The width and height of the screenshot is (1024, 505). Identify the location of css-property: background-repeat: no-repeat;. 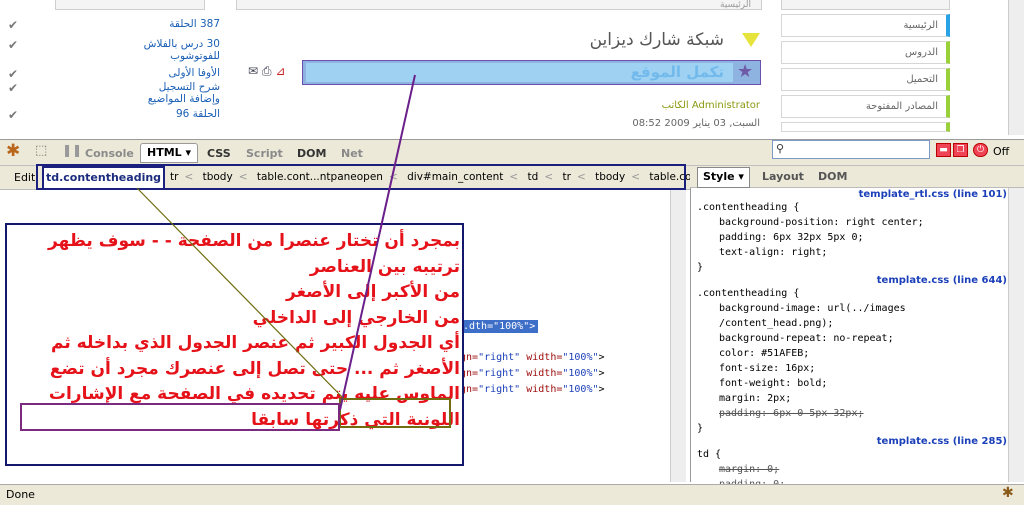
(852, 338).